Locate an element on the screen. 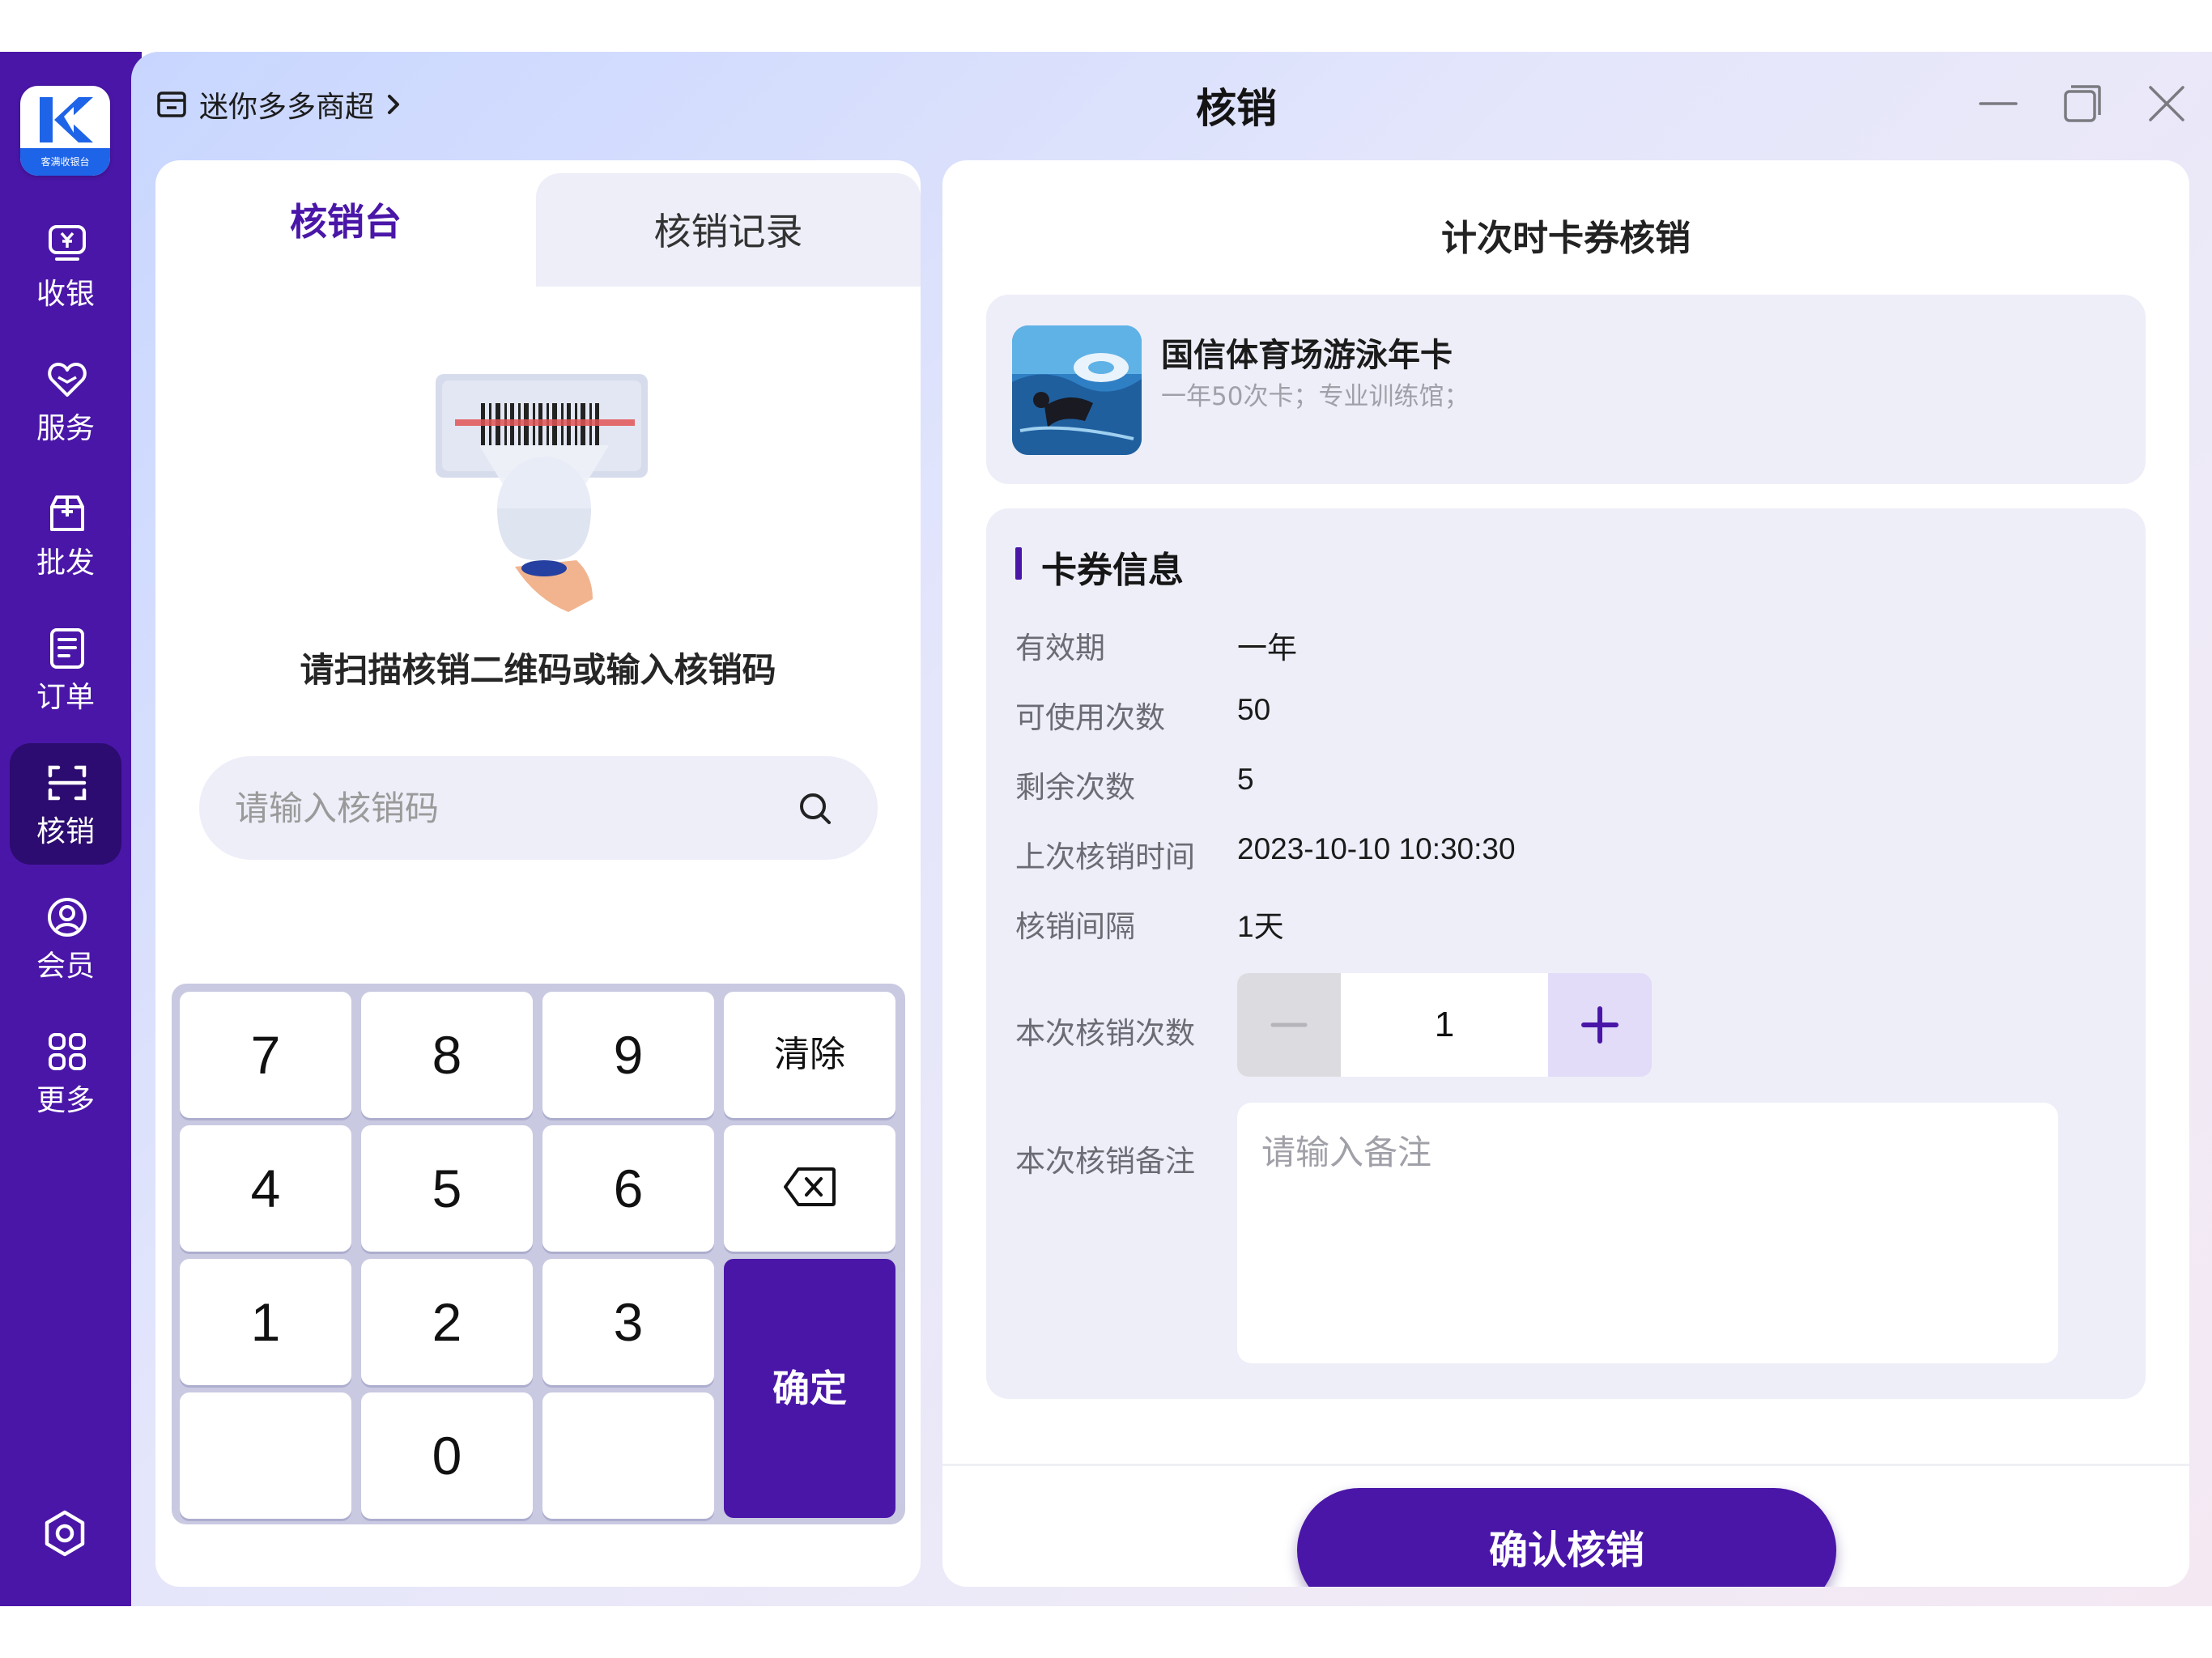 The height and width of the screenshot is (1658, 2212). verify-count-stepper: 1 is located at coordinates (1445, 1025).